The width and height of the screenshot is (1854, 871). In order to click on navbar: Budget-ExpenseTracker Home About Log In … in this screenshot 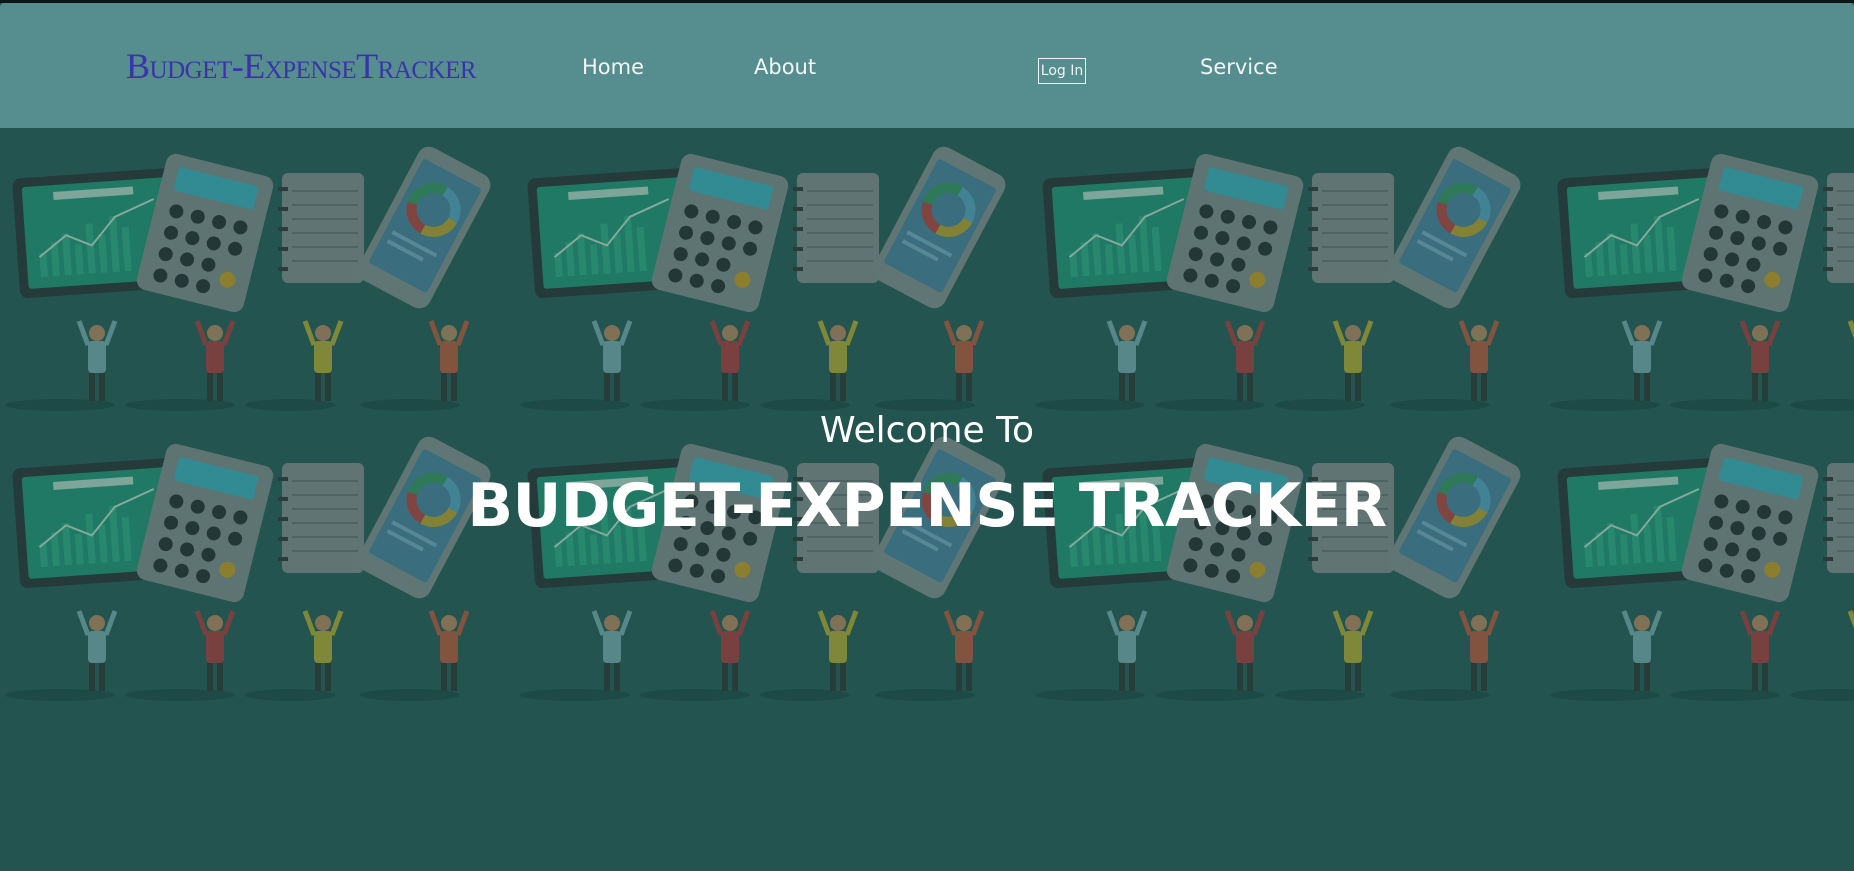, I will do `click(927, 65)`.